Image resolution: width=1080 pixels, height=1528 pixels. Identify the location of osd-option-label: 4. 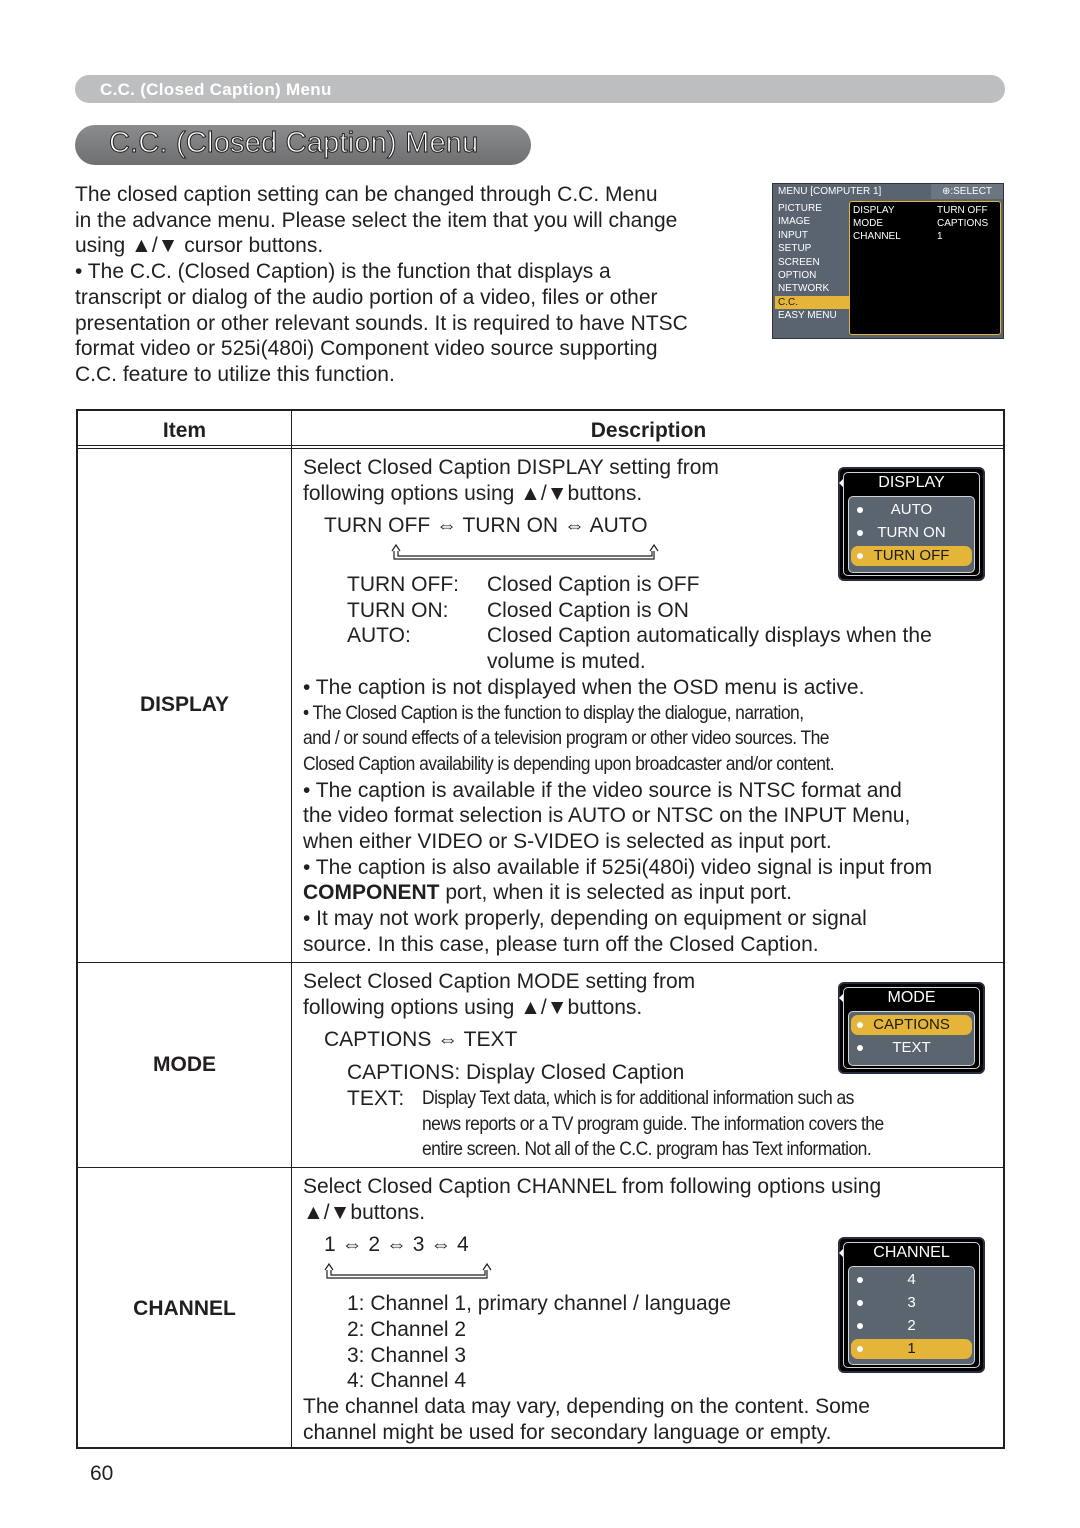
(911, 1279).